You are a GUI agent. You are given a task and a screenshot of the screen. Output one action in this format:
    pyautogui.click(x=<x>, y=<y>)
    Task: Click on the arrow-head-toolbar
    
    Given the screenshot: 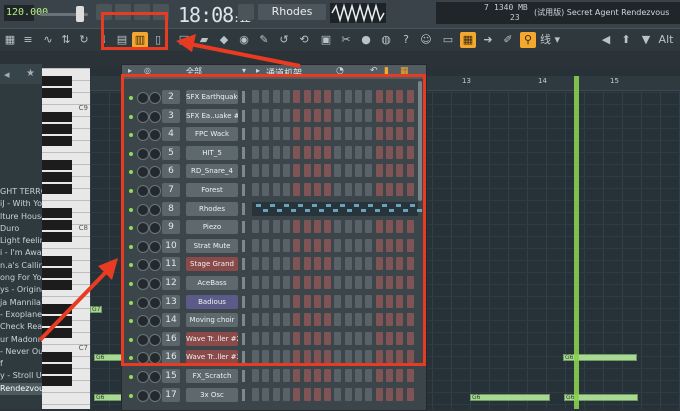 What is the action you would take?
    pyautogui.click(x=186, y=43)
    